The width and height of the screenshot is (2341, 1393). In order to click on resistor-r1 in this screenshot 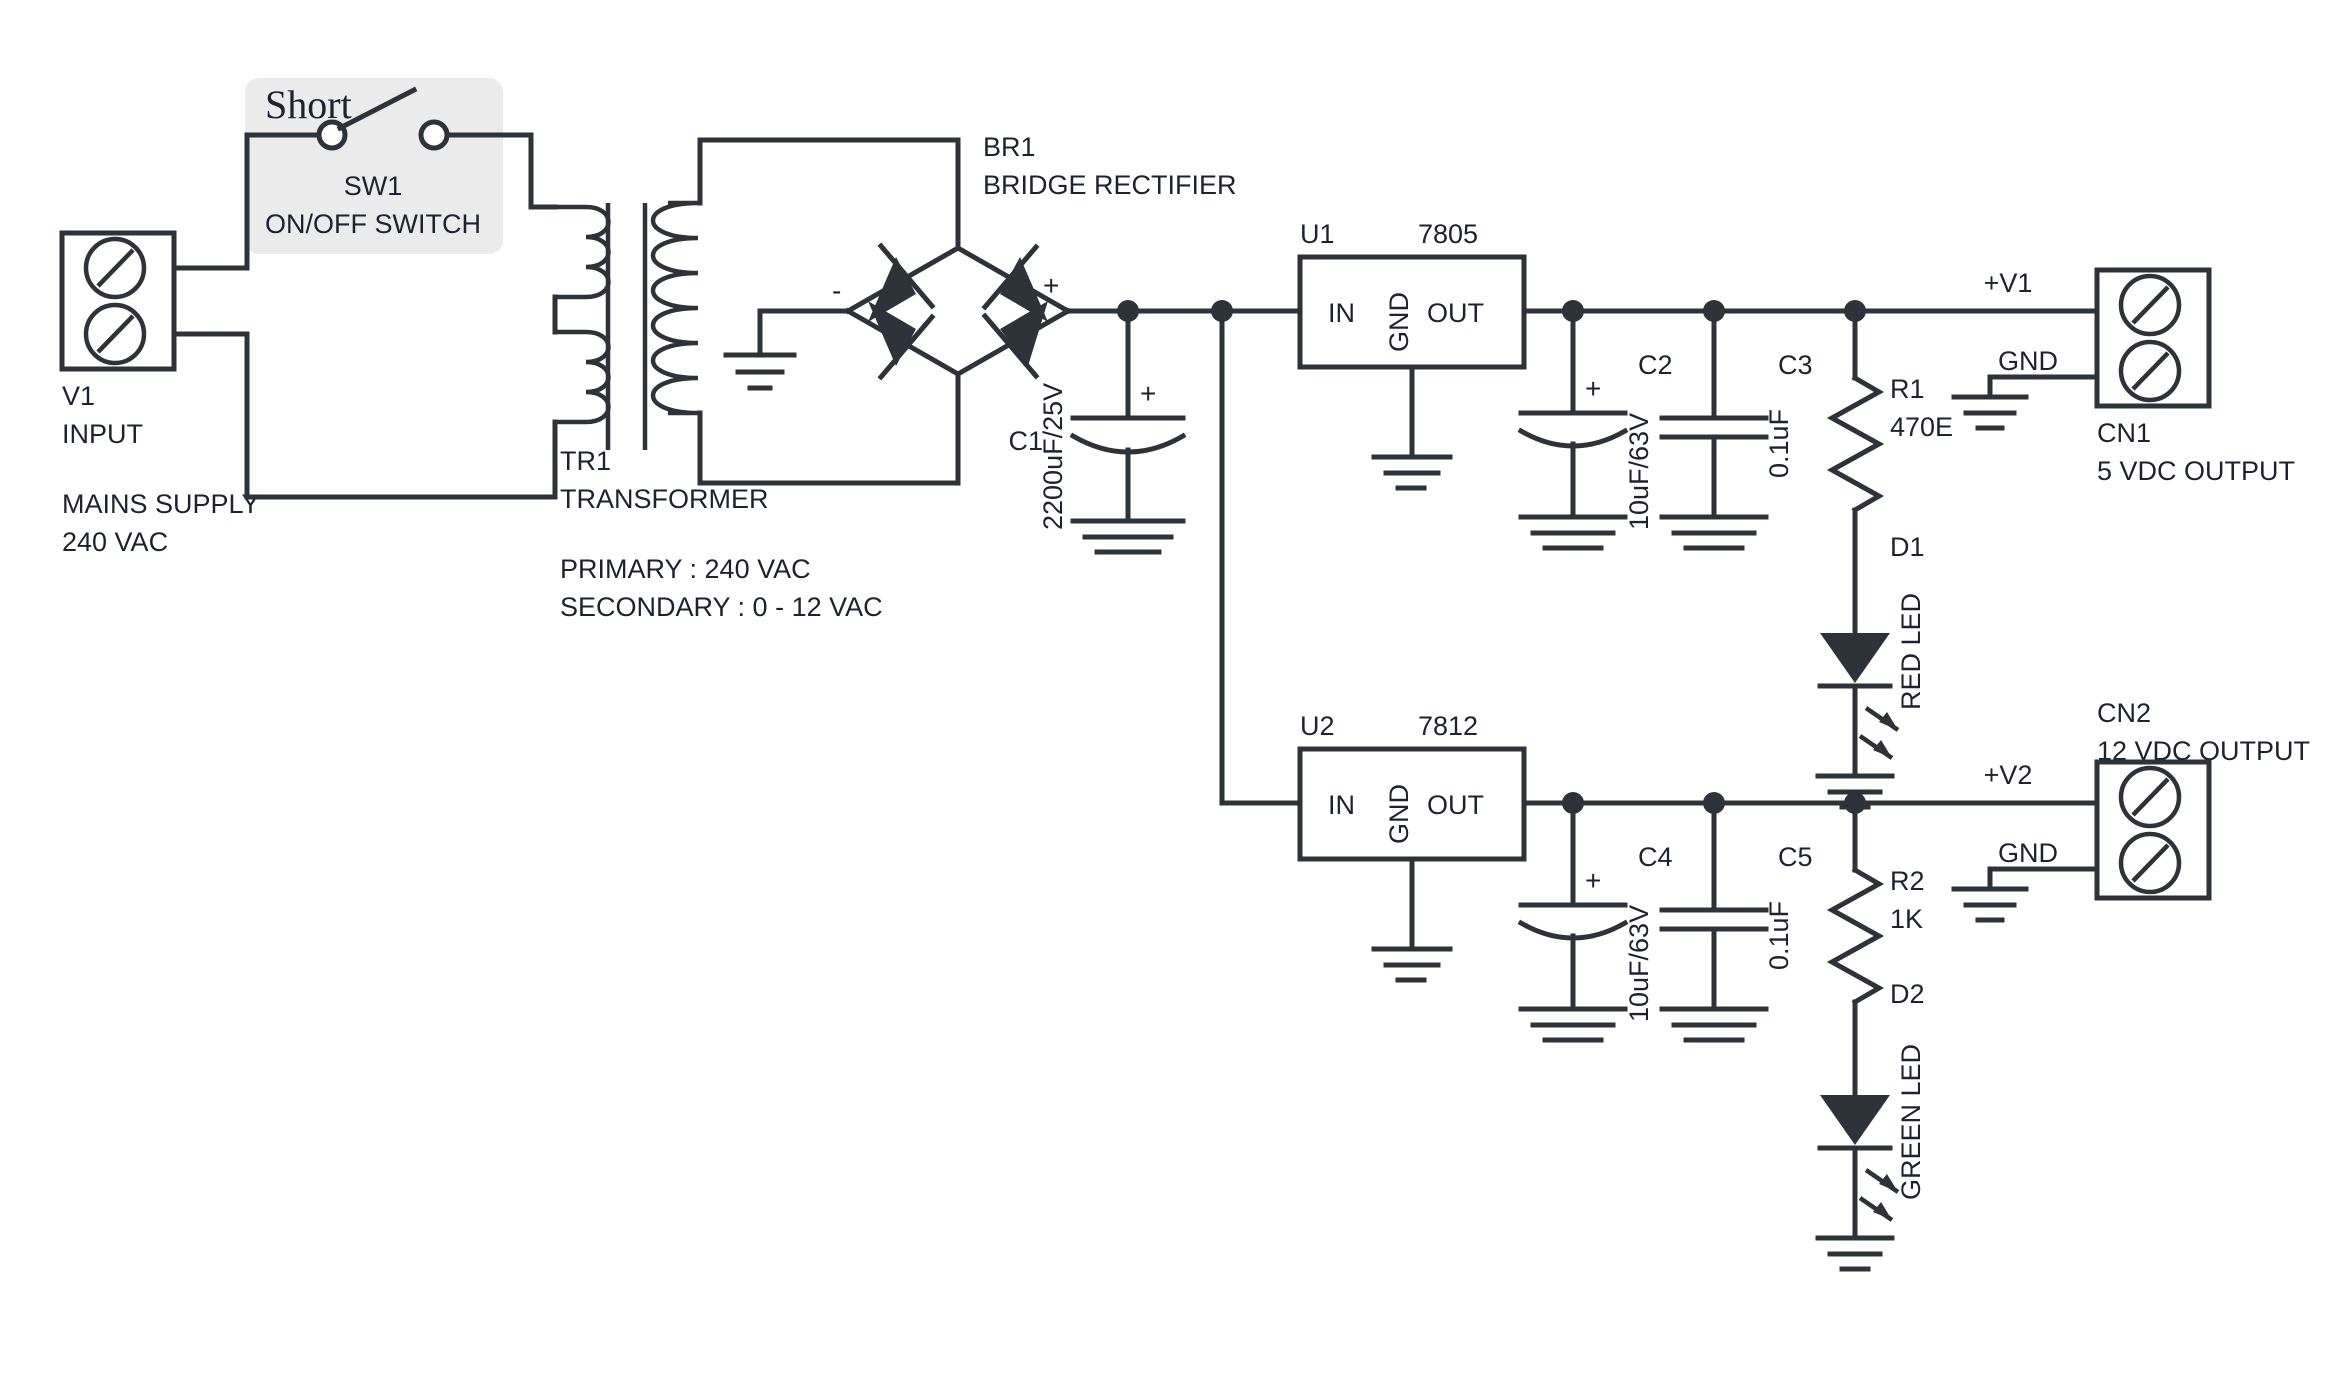, I will do `click(1855, 450)`.